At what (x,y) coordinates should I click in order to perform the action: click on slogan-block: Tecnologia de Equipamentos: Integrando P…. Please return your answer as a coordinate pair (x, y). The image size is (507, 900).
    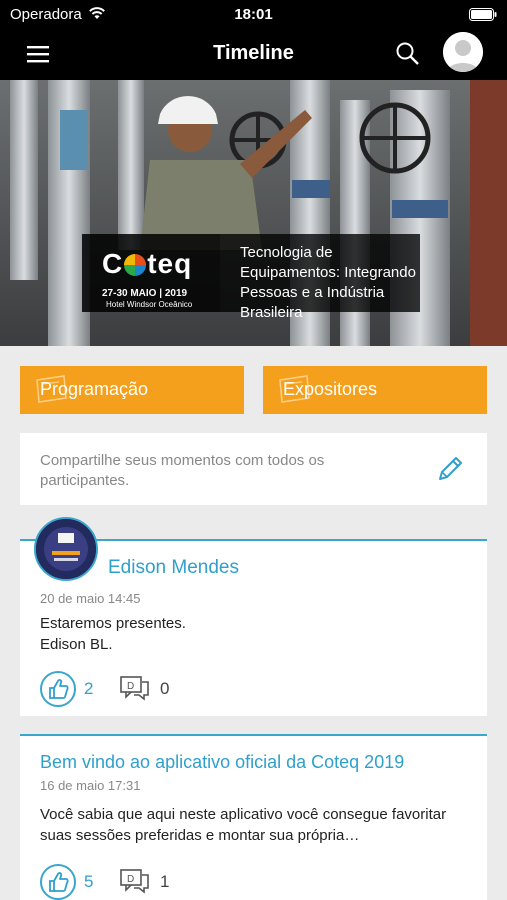
    Looking at the image, I should click on (320, 277).